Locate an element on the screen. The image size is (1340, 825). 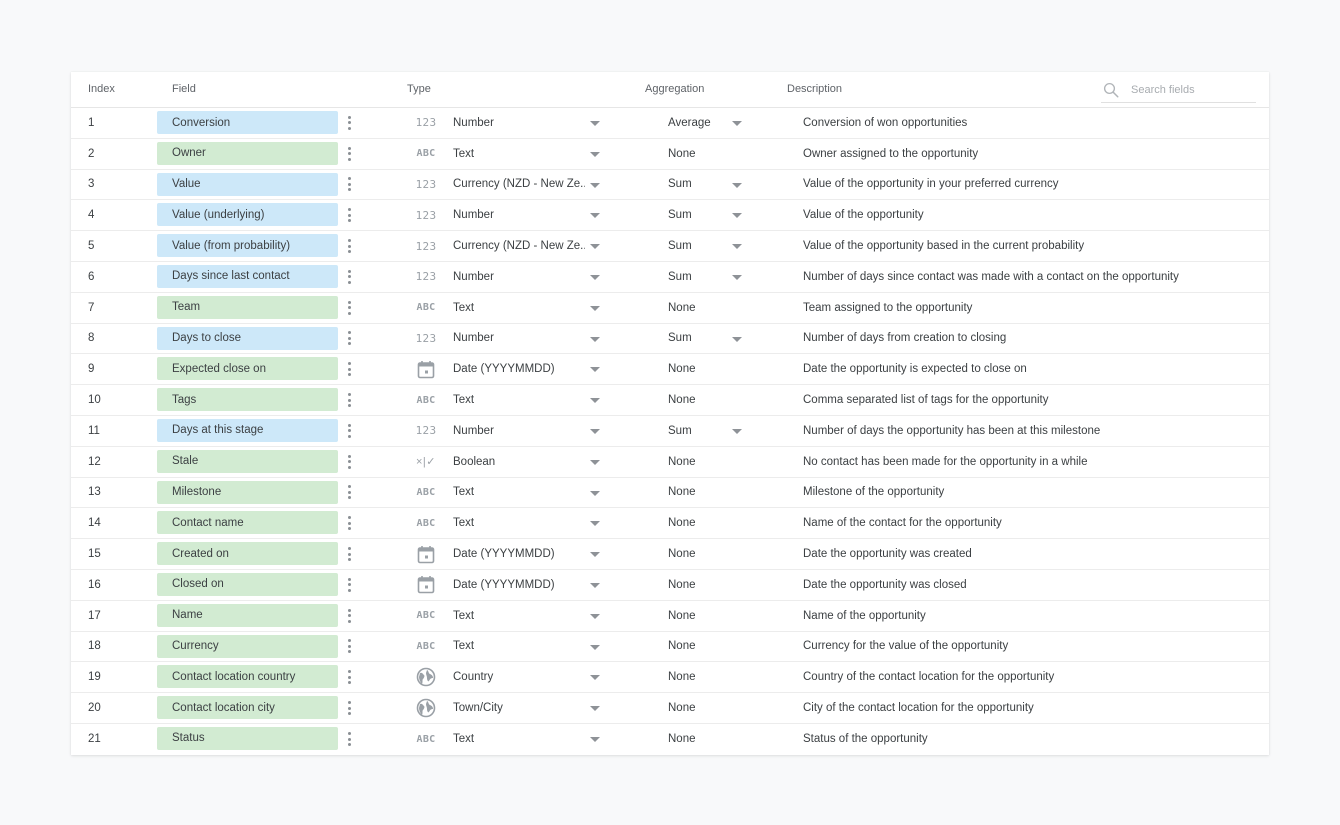
field-chip-value: Value is located at coordinates (247, 184).